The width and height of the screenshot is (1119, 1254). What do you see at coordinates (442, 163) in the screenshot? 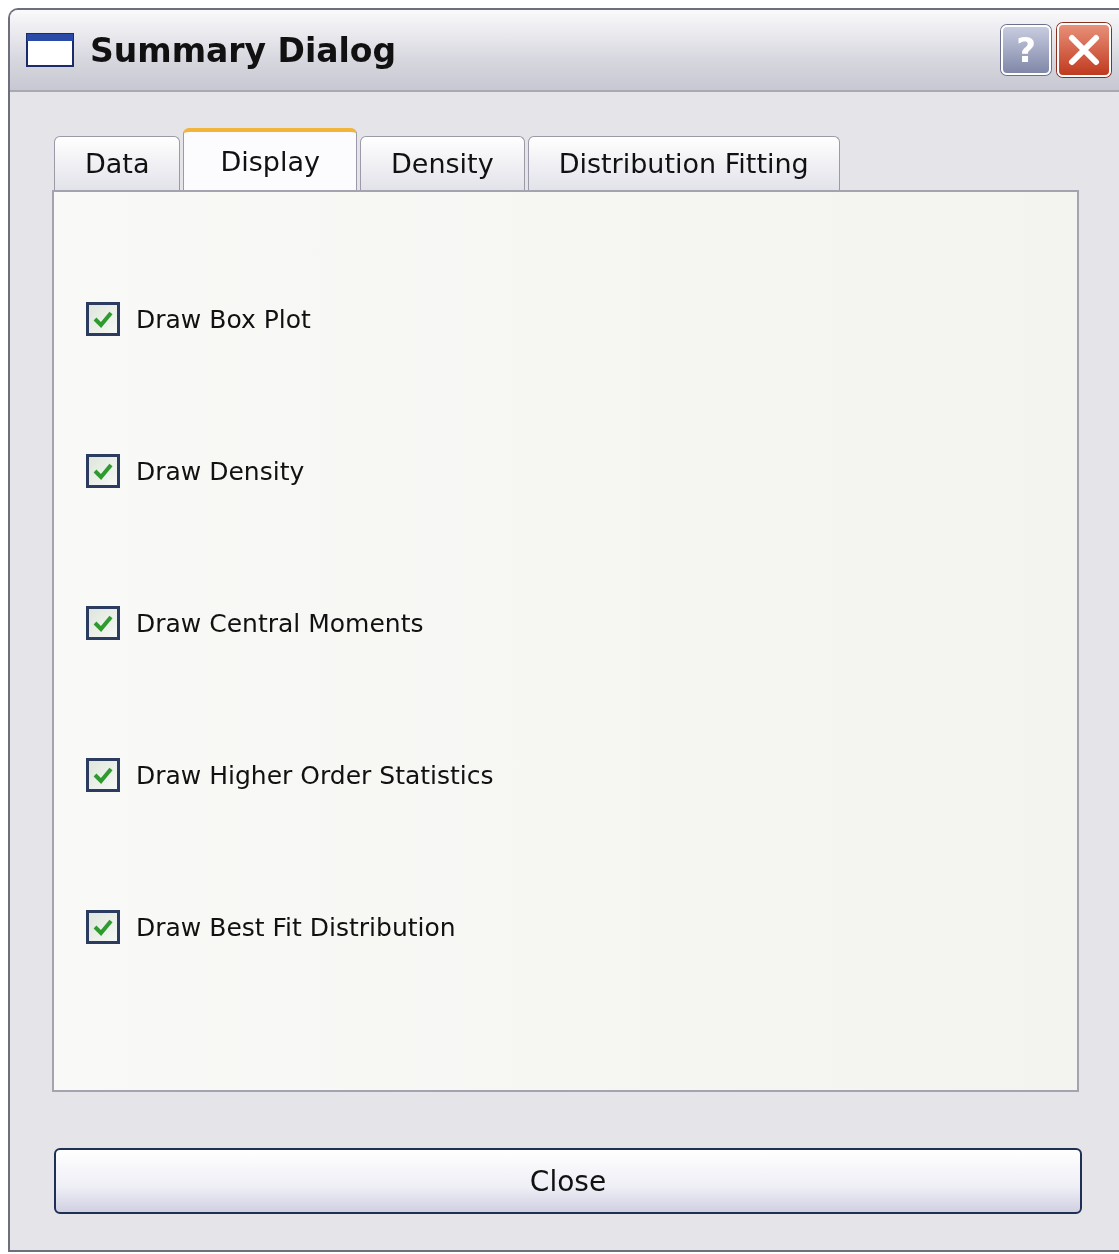
I see `tab: Density` at bounding box center [442, 163].